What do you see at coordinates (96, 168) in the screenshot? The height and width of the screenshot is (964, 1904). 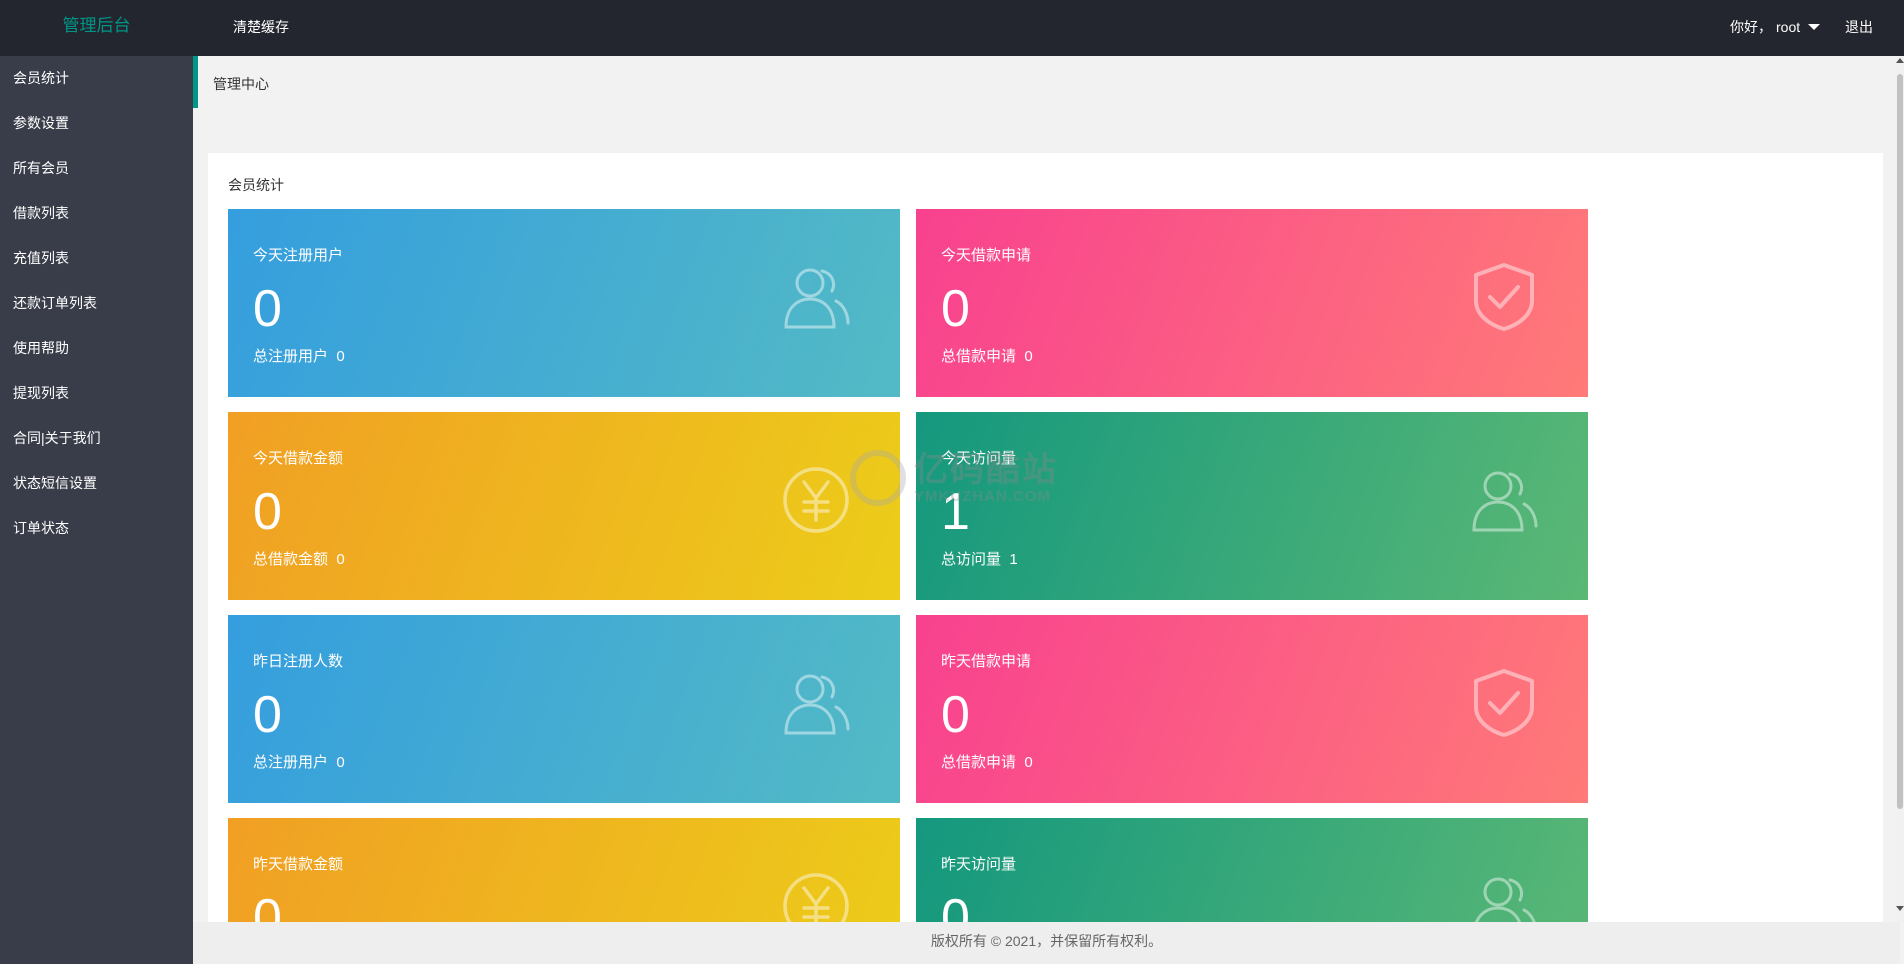 I see `sidebar-item-all-members: 所有会员` at bounding box center [96, 168].